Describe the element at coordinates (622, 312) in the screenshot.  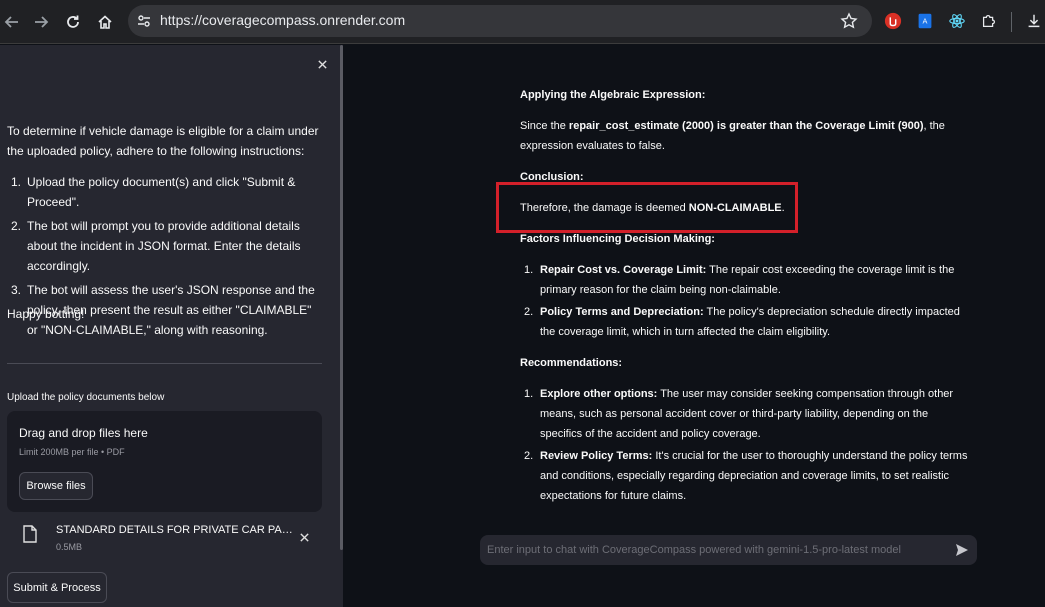
I see `factor-title: Policy Terms and Depreciation:` at that location.